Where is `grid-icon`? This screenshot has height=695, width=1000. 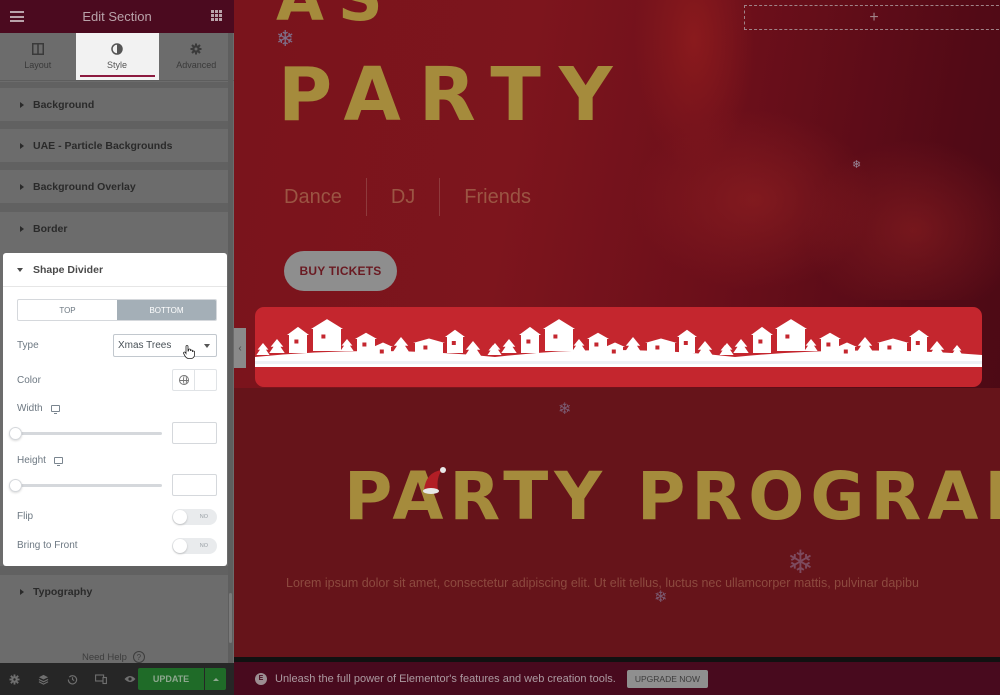 grid-icon is located at coordinates (216, 15).